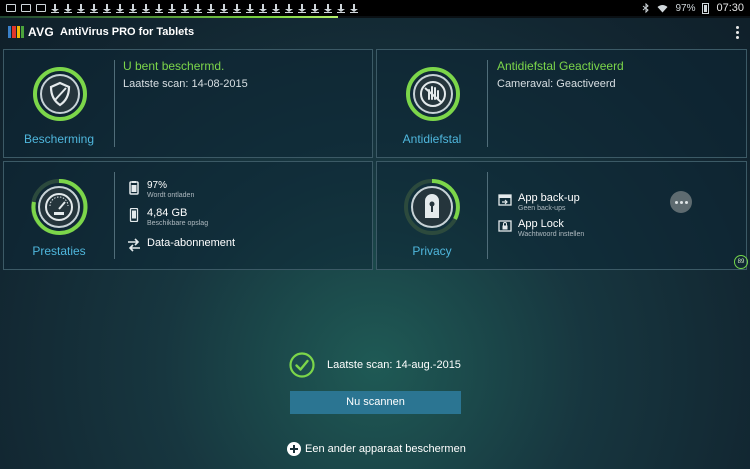 This screenshot has height=469, width=750. Describe the element at coordinates (730, 8) in the screenshot. I see `clock: 07:30` at that location.